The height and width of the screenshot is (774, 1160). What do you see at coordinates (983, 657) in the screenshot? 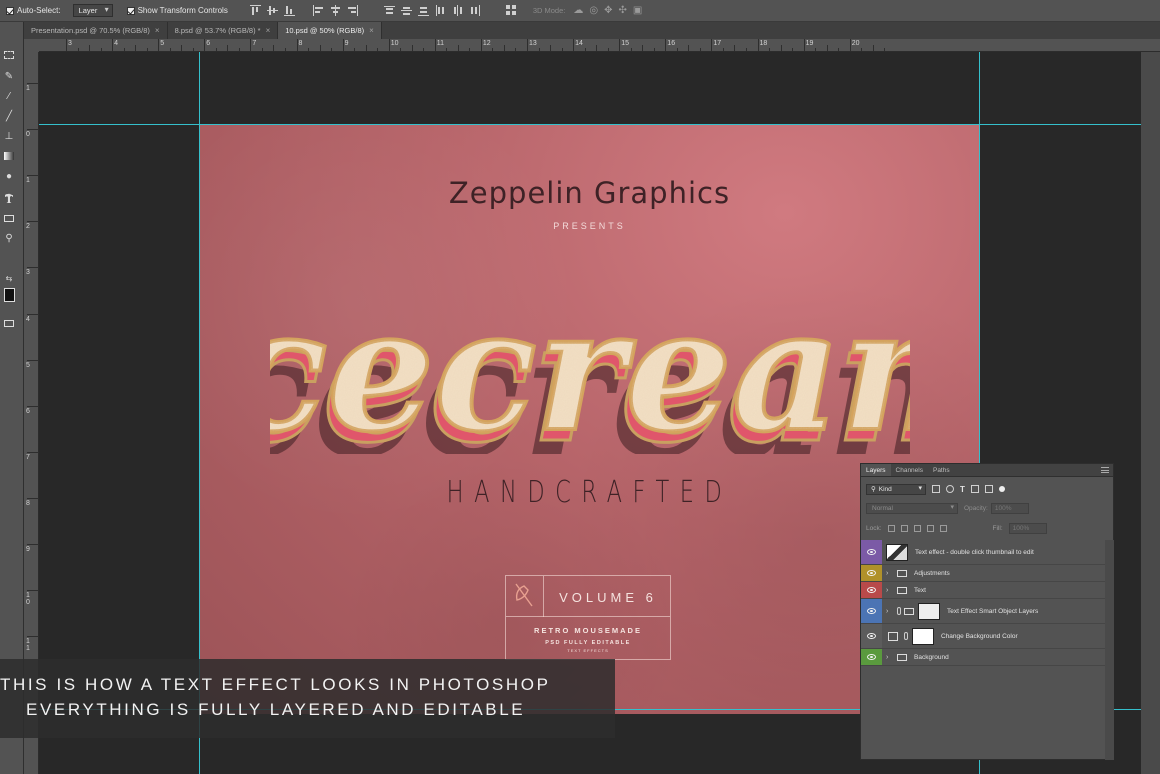
I see `layer-row: › Background` at bounding box center [983, 657].